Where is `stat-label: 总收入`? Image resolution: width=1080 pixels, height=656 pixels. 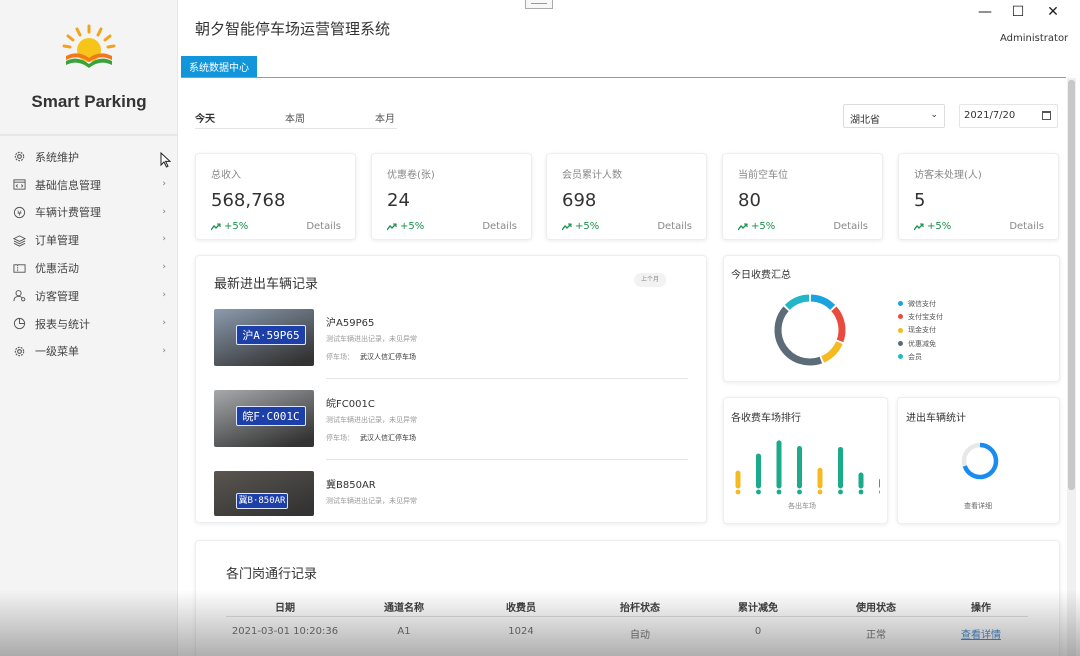 stat-label: 总收入 is located at coordinates (226, 175).